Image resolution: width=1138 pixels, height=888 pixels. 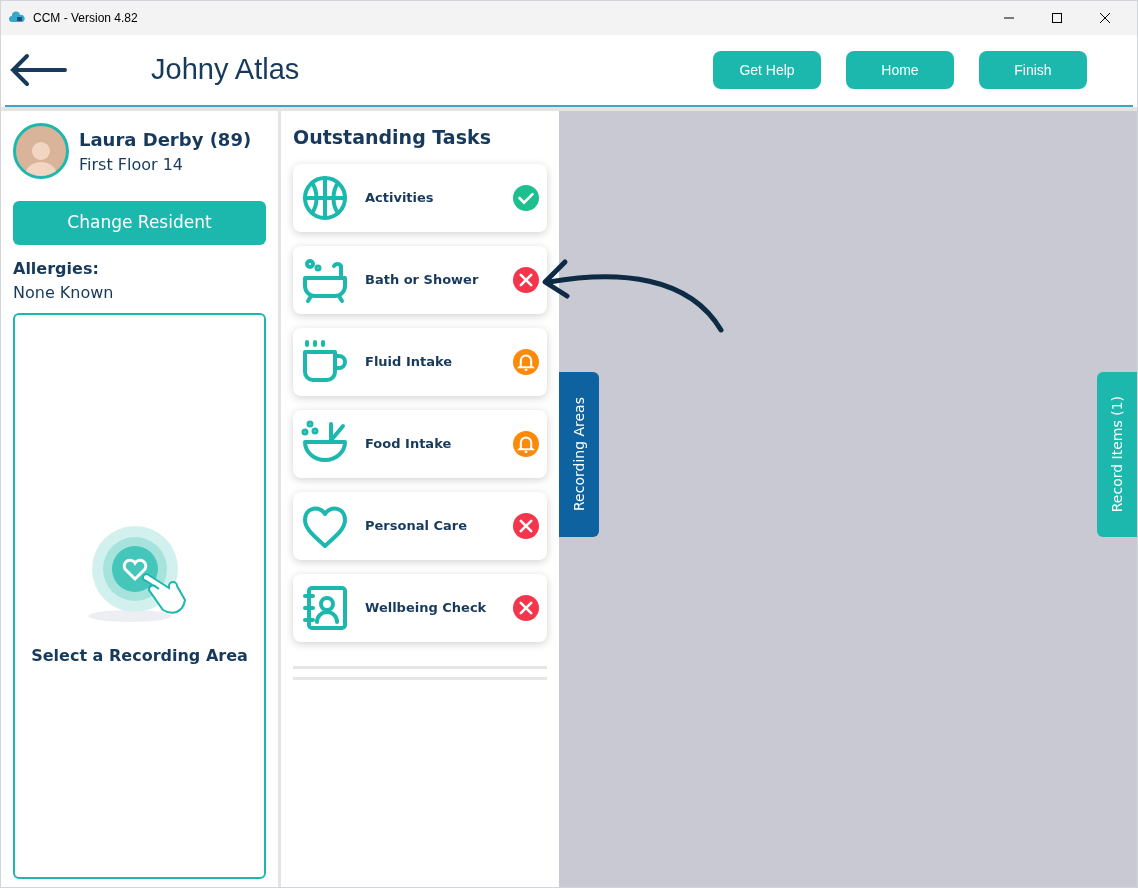 I want to click on task-label: Wellbeing Check, so click(x=426, y=607).